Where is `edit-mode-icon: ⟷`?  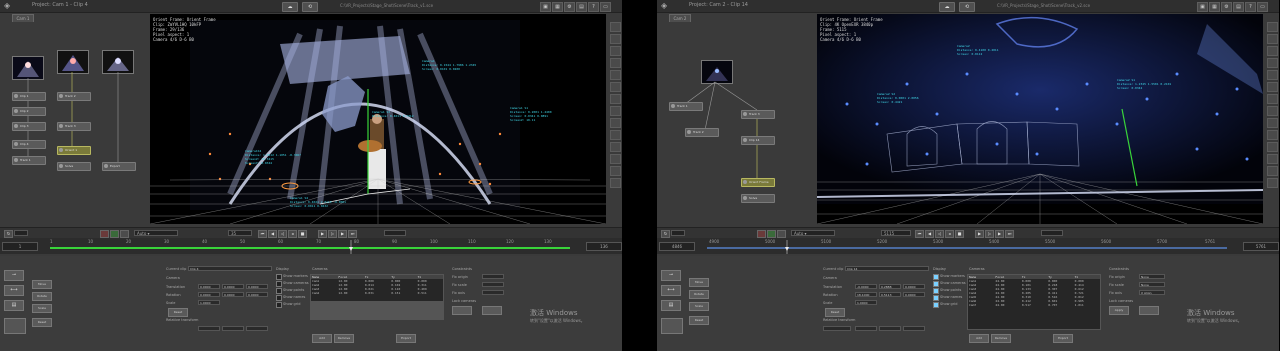 edit-mode-icon: ⟷ is located at coordinates (671, 290).